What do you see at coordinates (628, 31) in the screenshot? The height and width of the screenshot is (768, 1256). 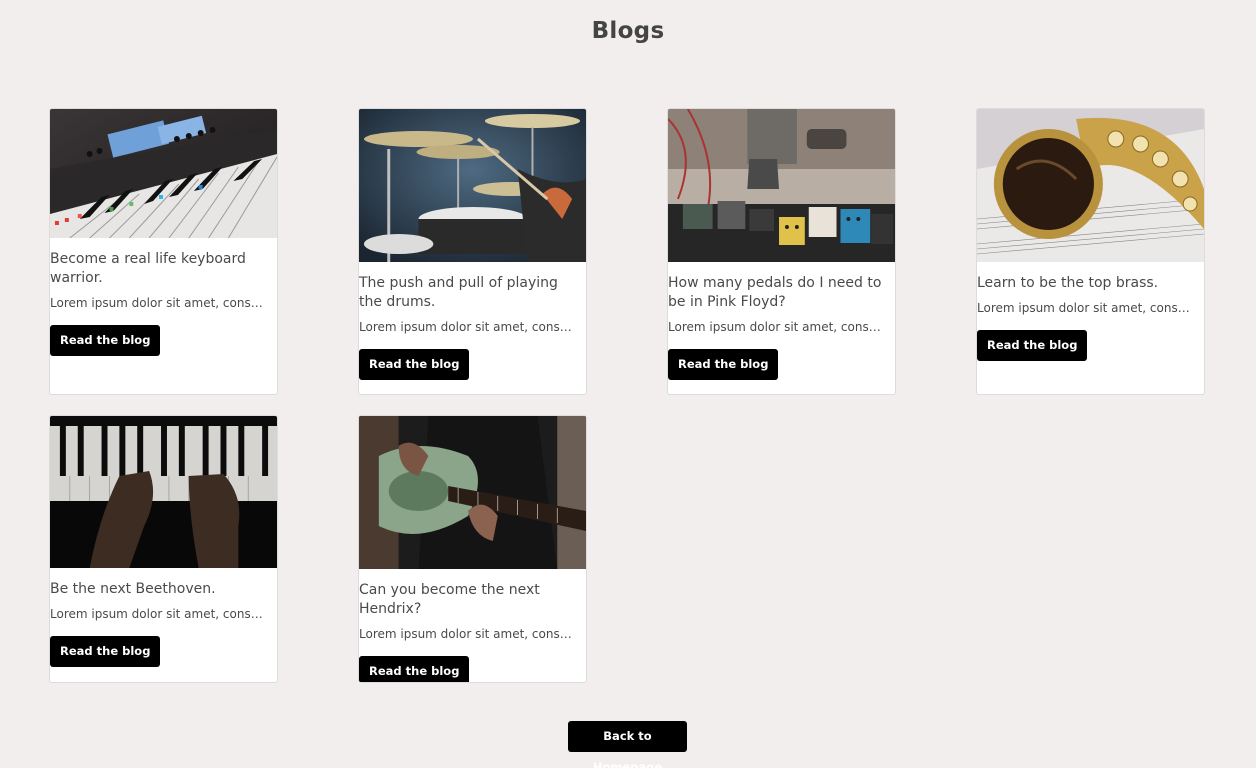 I see `page-title: Blogs` at bounding box center [628, 31].